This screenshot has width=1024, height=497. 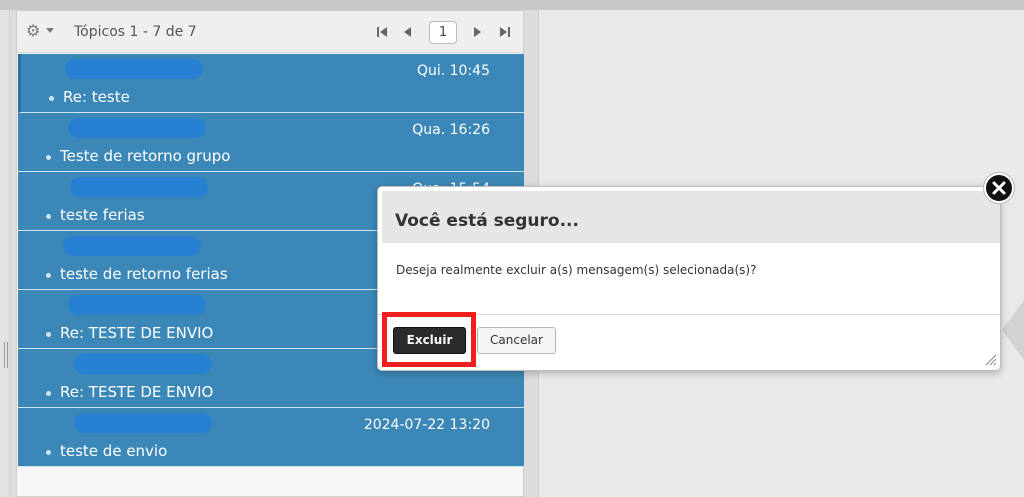 I want to click on list-toolbar: ⚙ Tópicos 1 - 7 de 7 1, so click(x=270, y=32).